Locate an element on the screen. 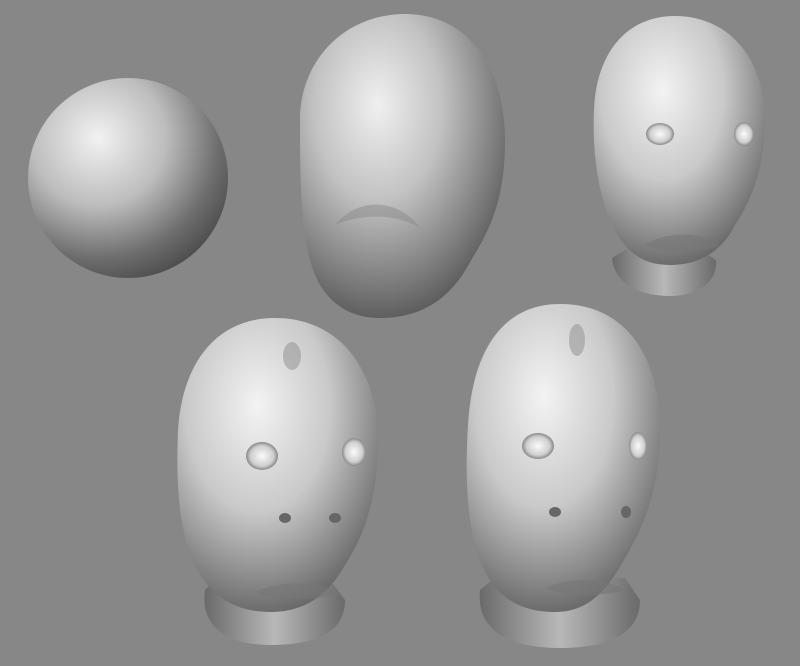  rough-head-stage is located at coordinates (679, 156).